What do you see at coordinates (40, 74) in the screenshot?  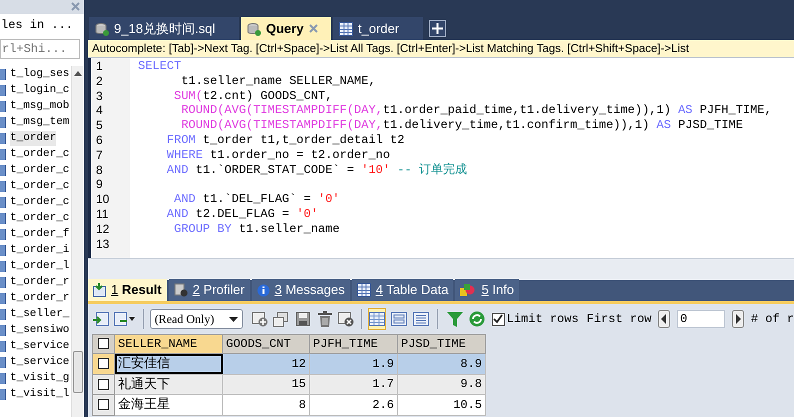 I see `table-item: t_log_ses` at bounding box center [40, 74].